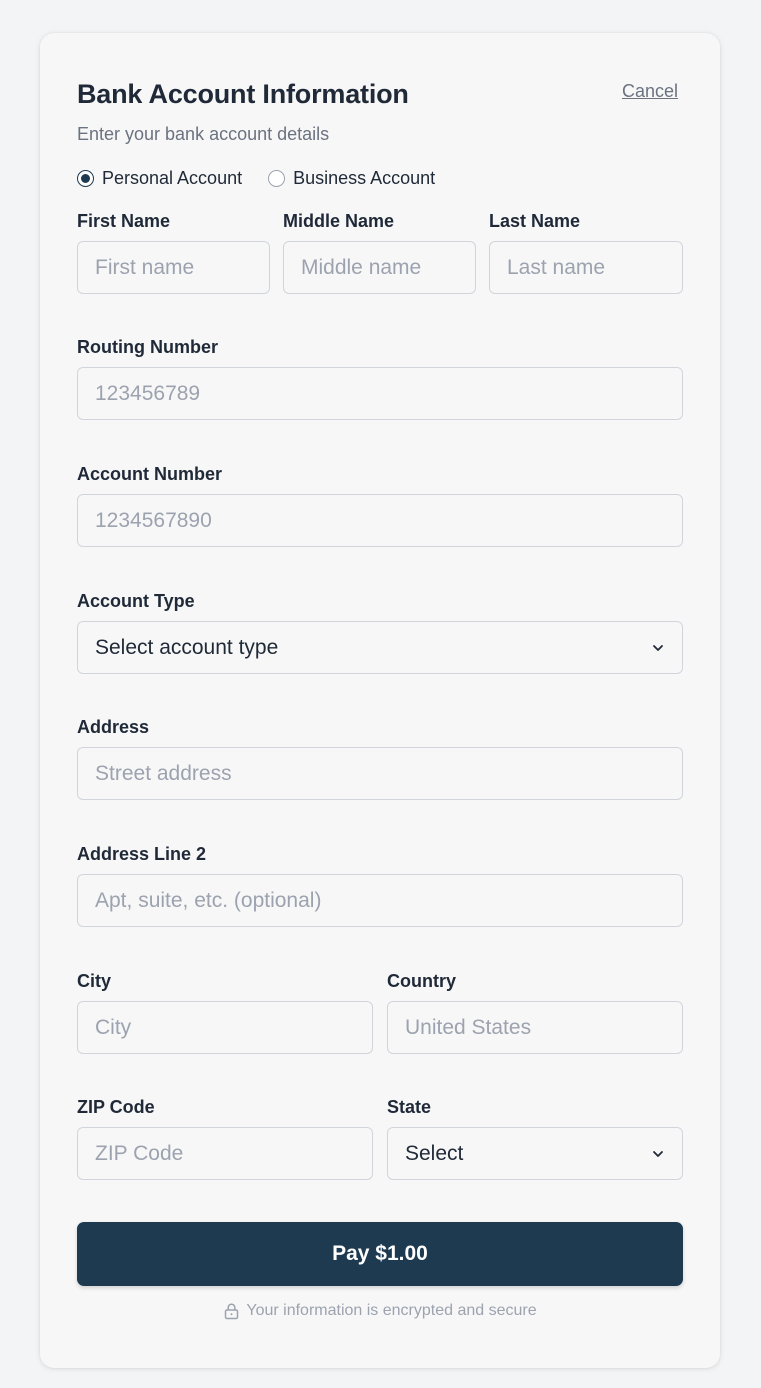 This screenshot has height=1388, width=761. What do you see at coordinates (409, 1107) in the screenshot?
I see `state-label: State` at bounding box center [409, 1107].